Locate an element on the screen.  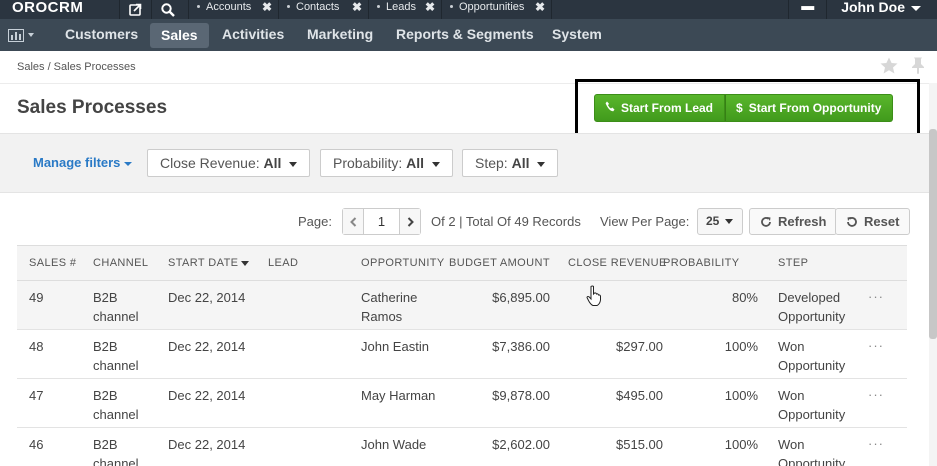
tab-label: Accounts is located at coordinates (229, 7).